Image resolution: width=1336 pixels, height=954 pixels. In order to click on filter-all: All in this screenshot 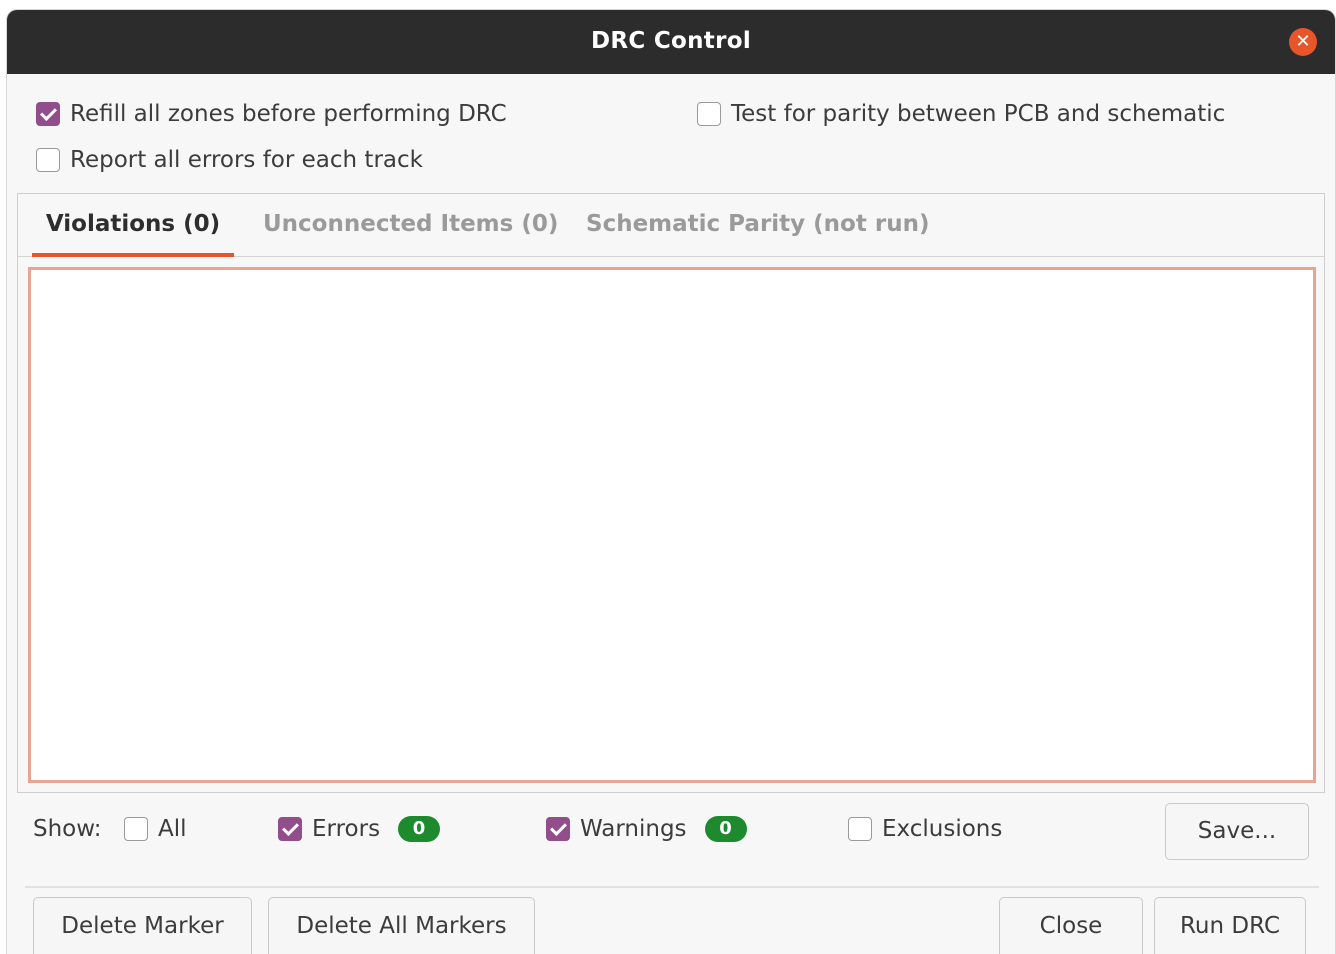, I will do `click(155, 829)`.